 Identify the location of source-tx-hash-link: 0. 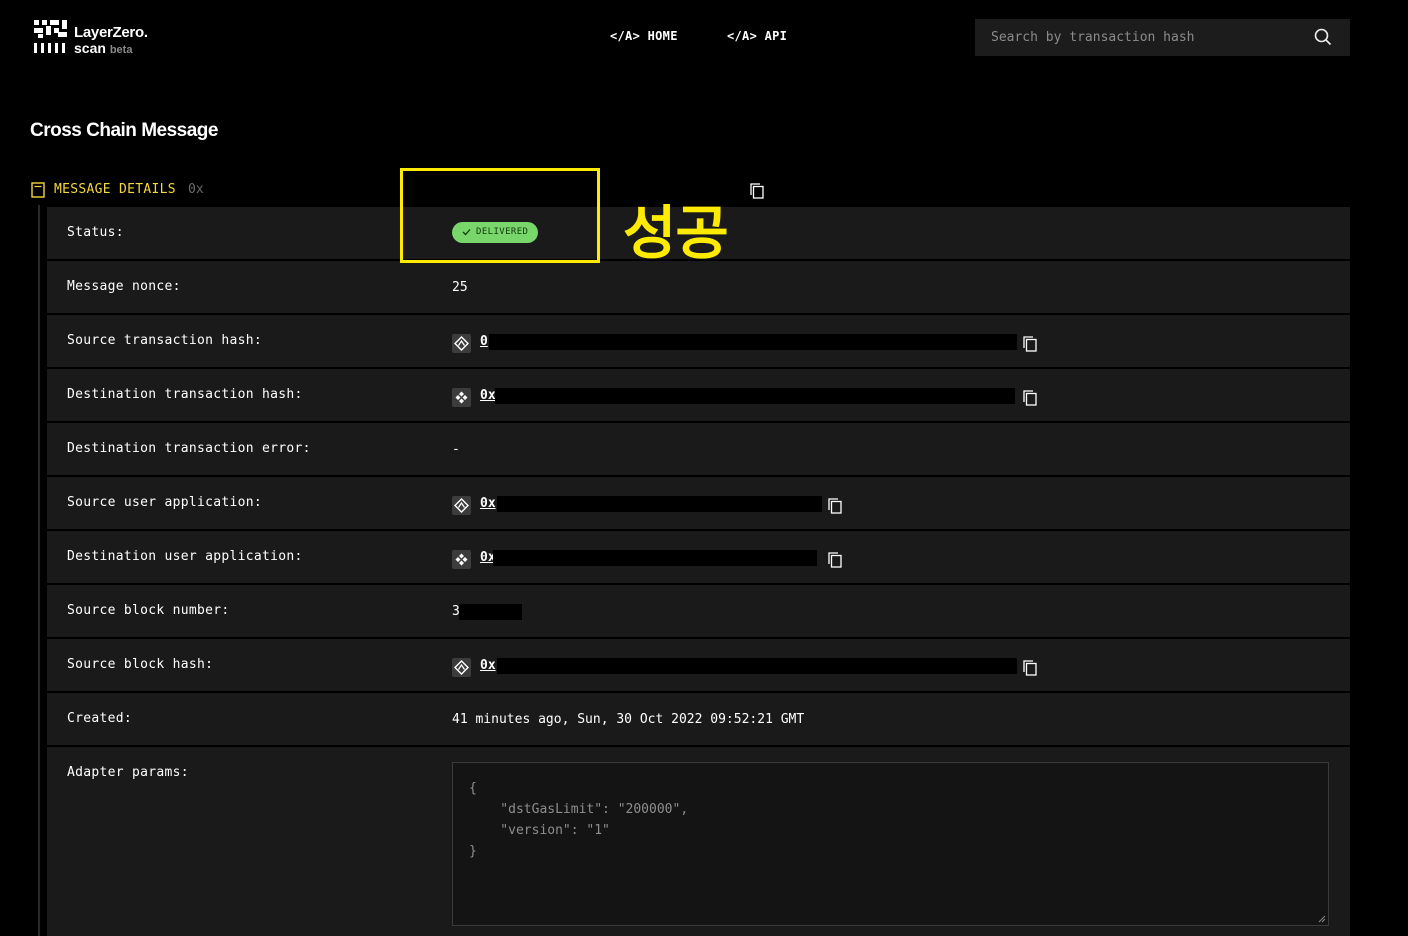
(484, 341).